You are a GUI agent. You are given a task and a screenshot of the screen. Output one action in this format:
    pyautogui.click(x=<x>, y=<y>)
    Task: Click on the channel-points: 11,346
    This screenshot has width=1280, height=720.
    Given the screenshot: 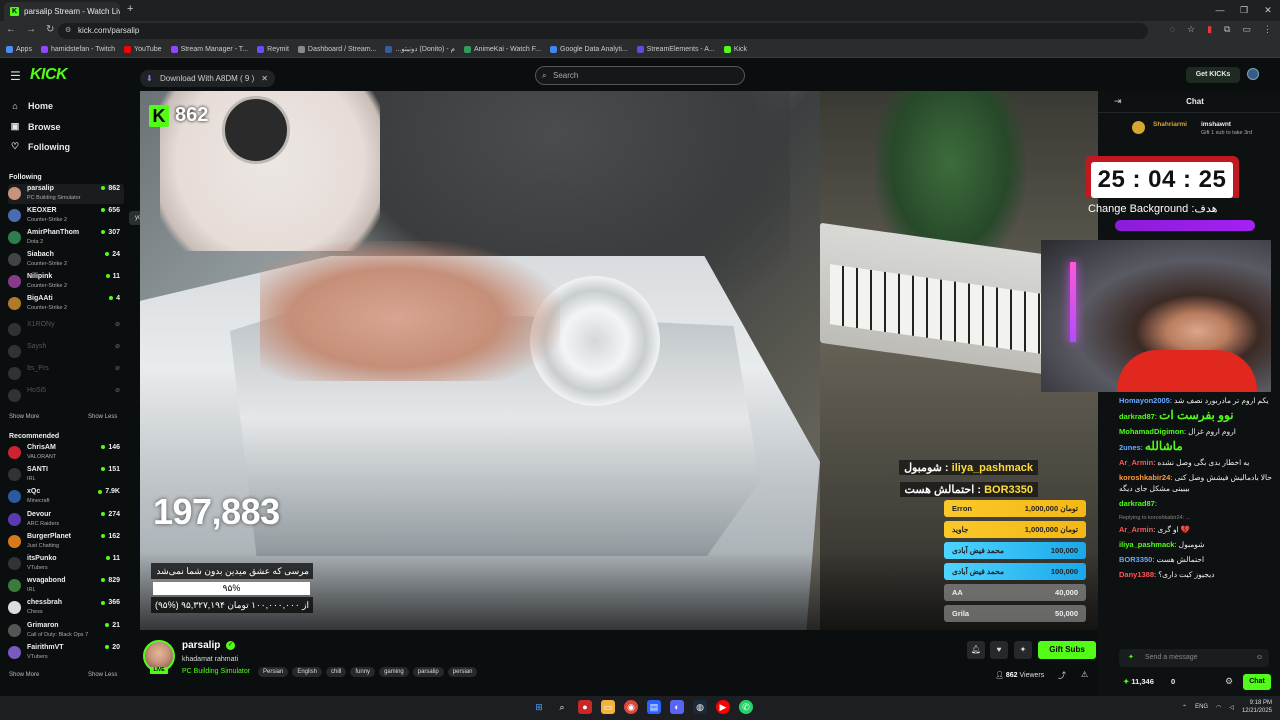 What is the action you would take?
    pyautogui.click(x=1138, y=681)
    